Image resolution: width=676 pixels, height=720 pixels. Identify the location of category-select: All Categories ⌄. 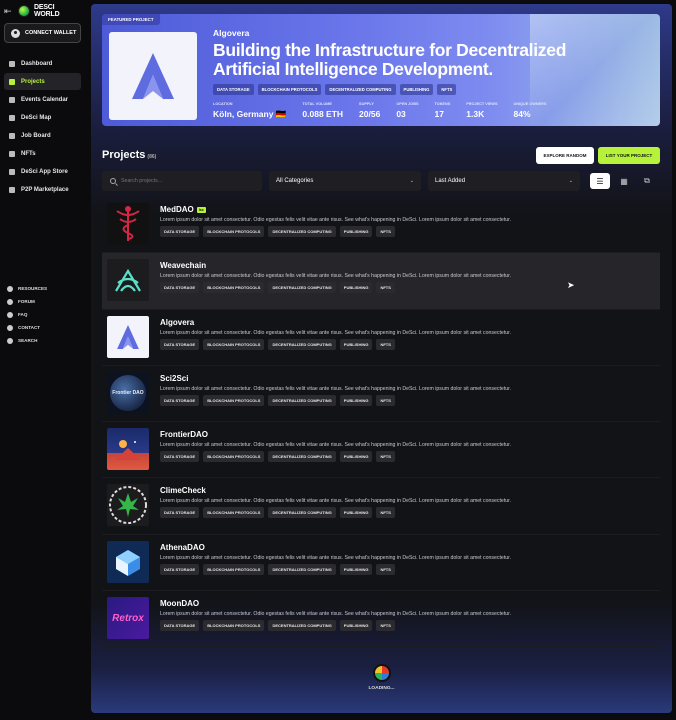
(345, 181).